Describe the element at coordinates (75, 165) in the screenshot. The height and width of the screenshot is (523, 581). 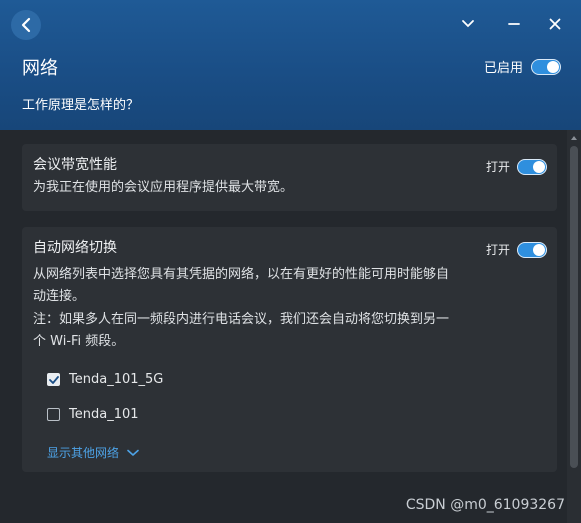
I see `bandwidth-title: 会议带宽性能` at that location.